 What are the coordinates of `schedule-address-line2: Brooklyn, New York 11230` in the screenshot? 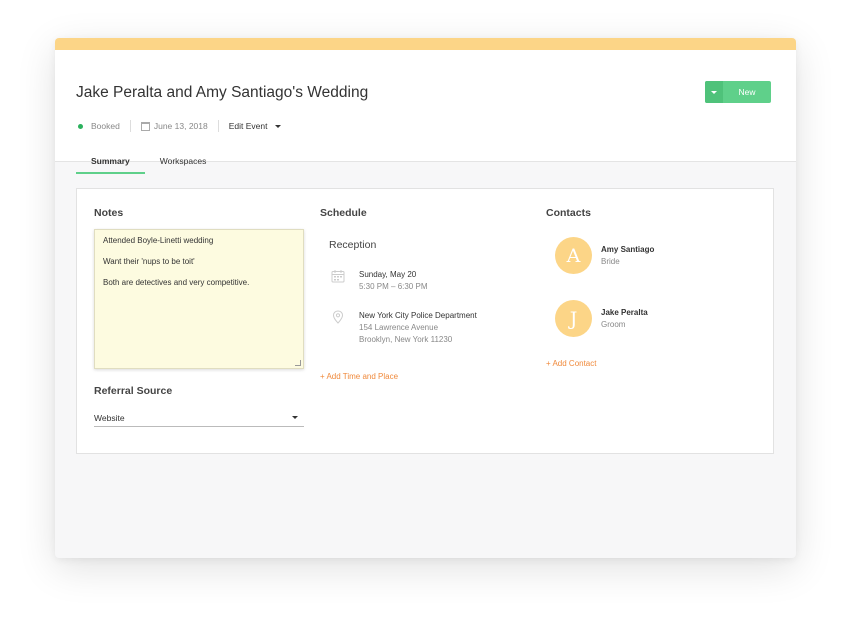 It's located at (406, 339).